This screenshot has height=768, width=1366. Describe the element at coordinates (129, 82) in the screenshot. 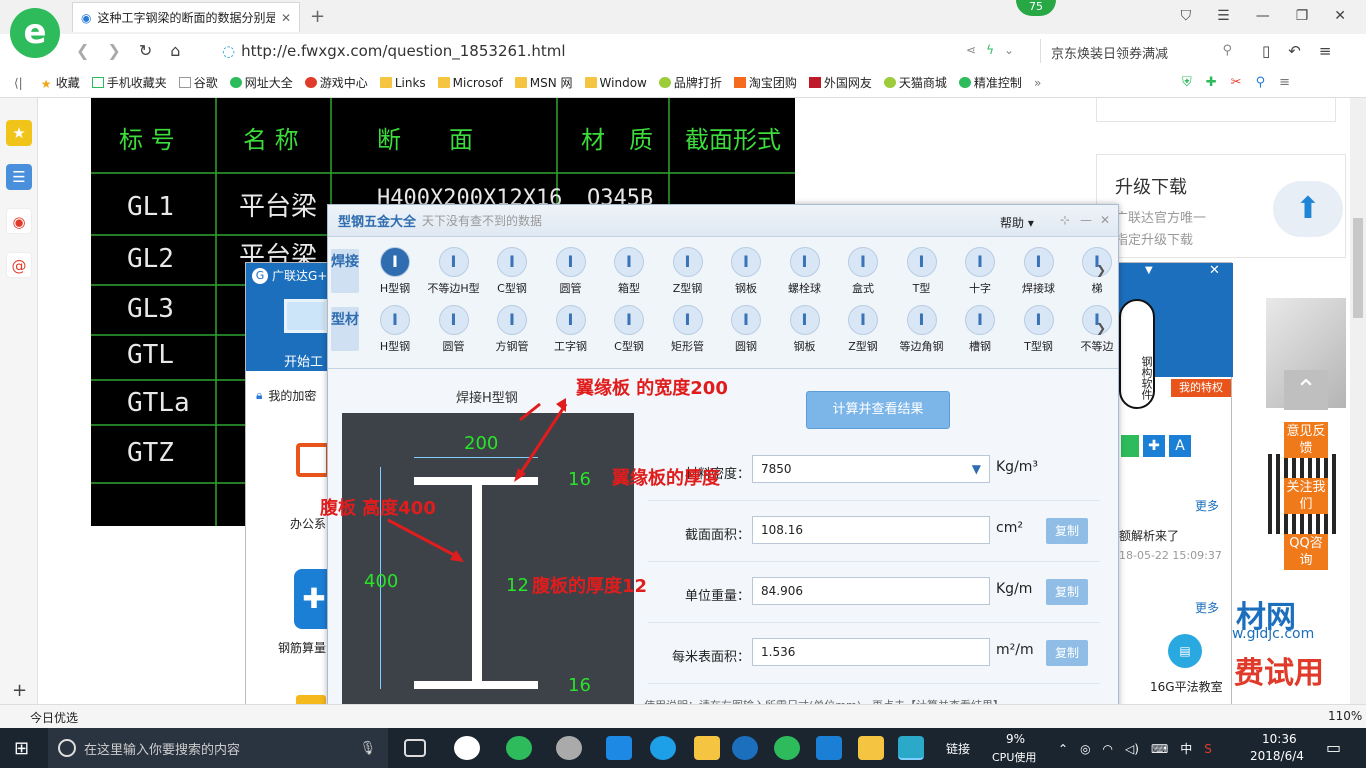

I see `bookmark-mobile: 手机收藏夹` at that location.